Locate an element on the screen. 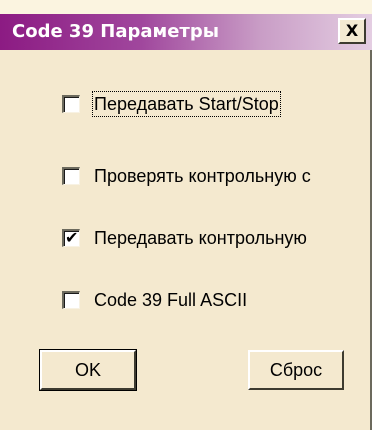 This screenshot has width=372, height=430. checkbox-full-ascii is located at coordinates (71, 300).